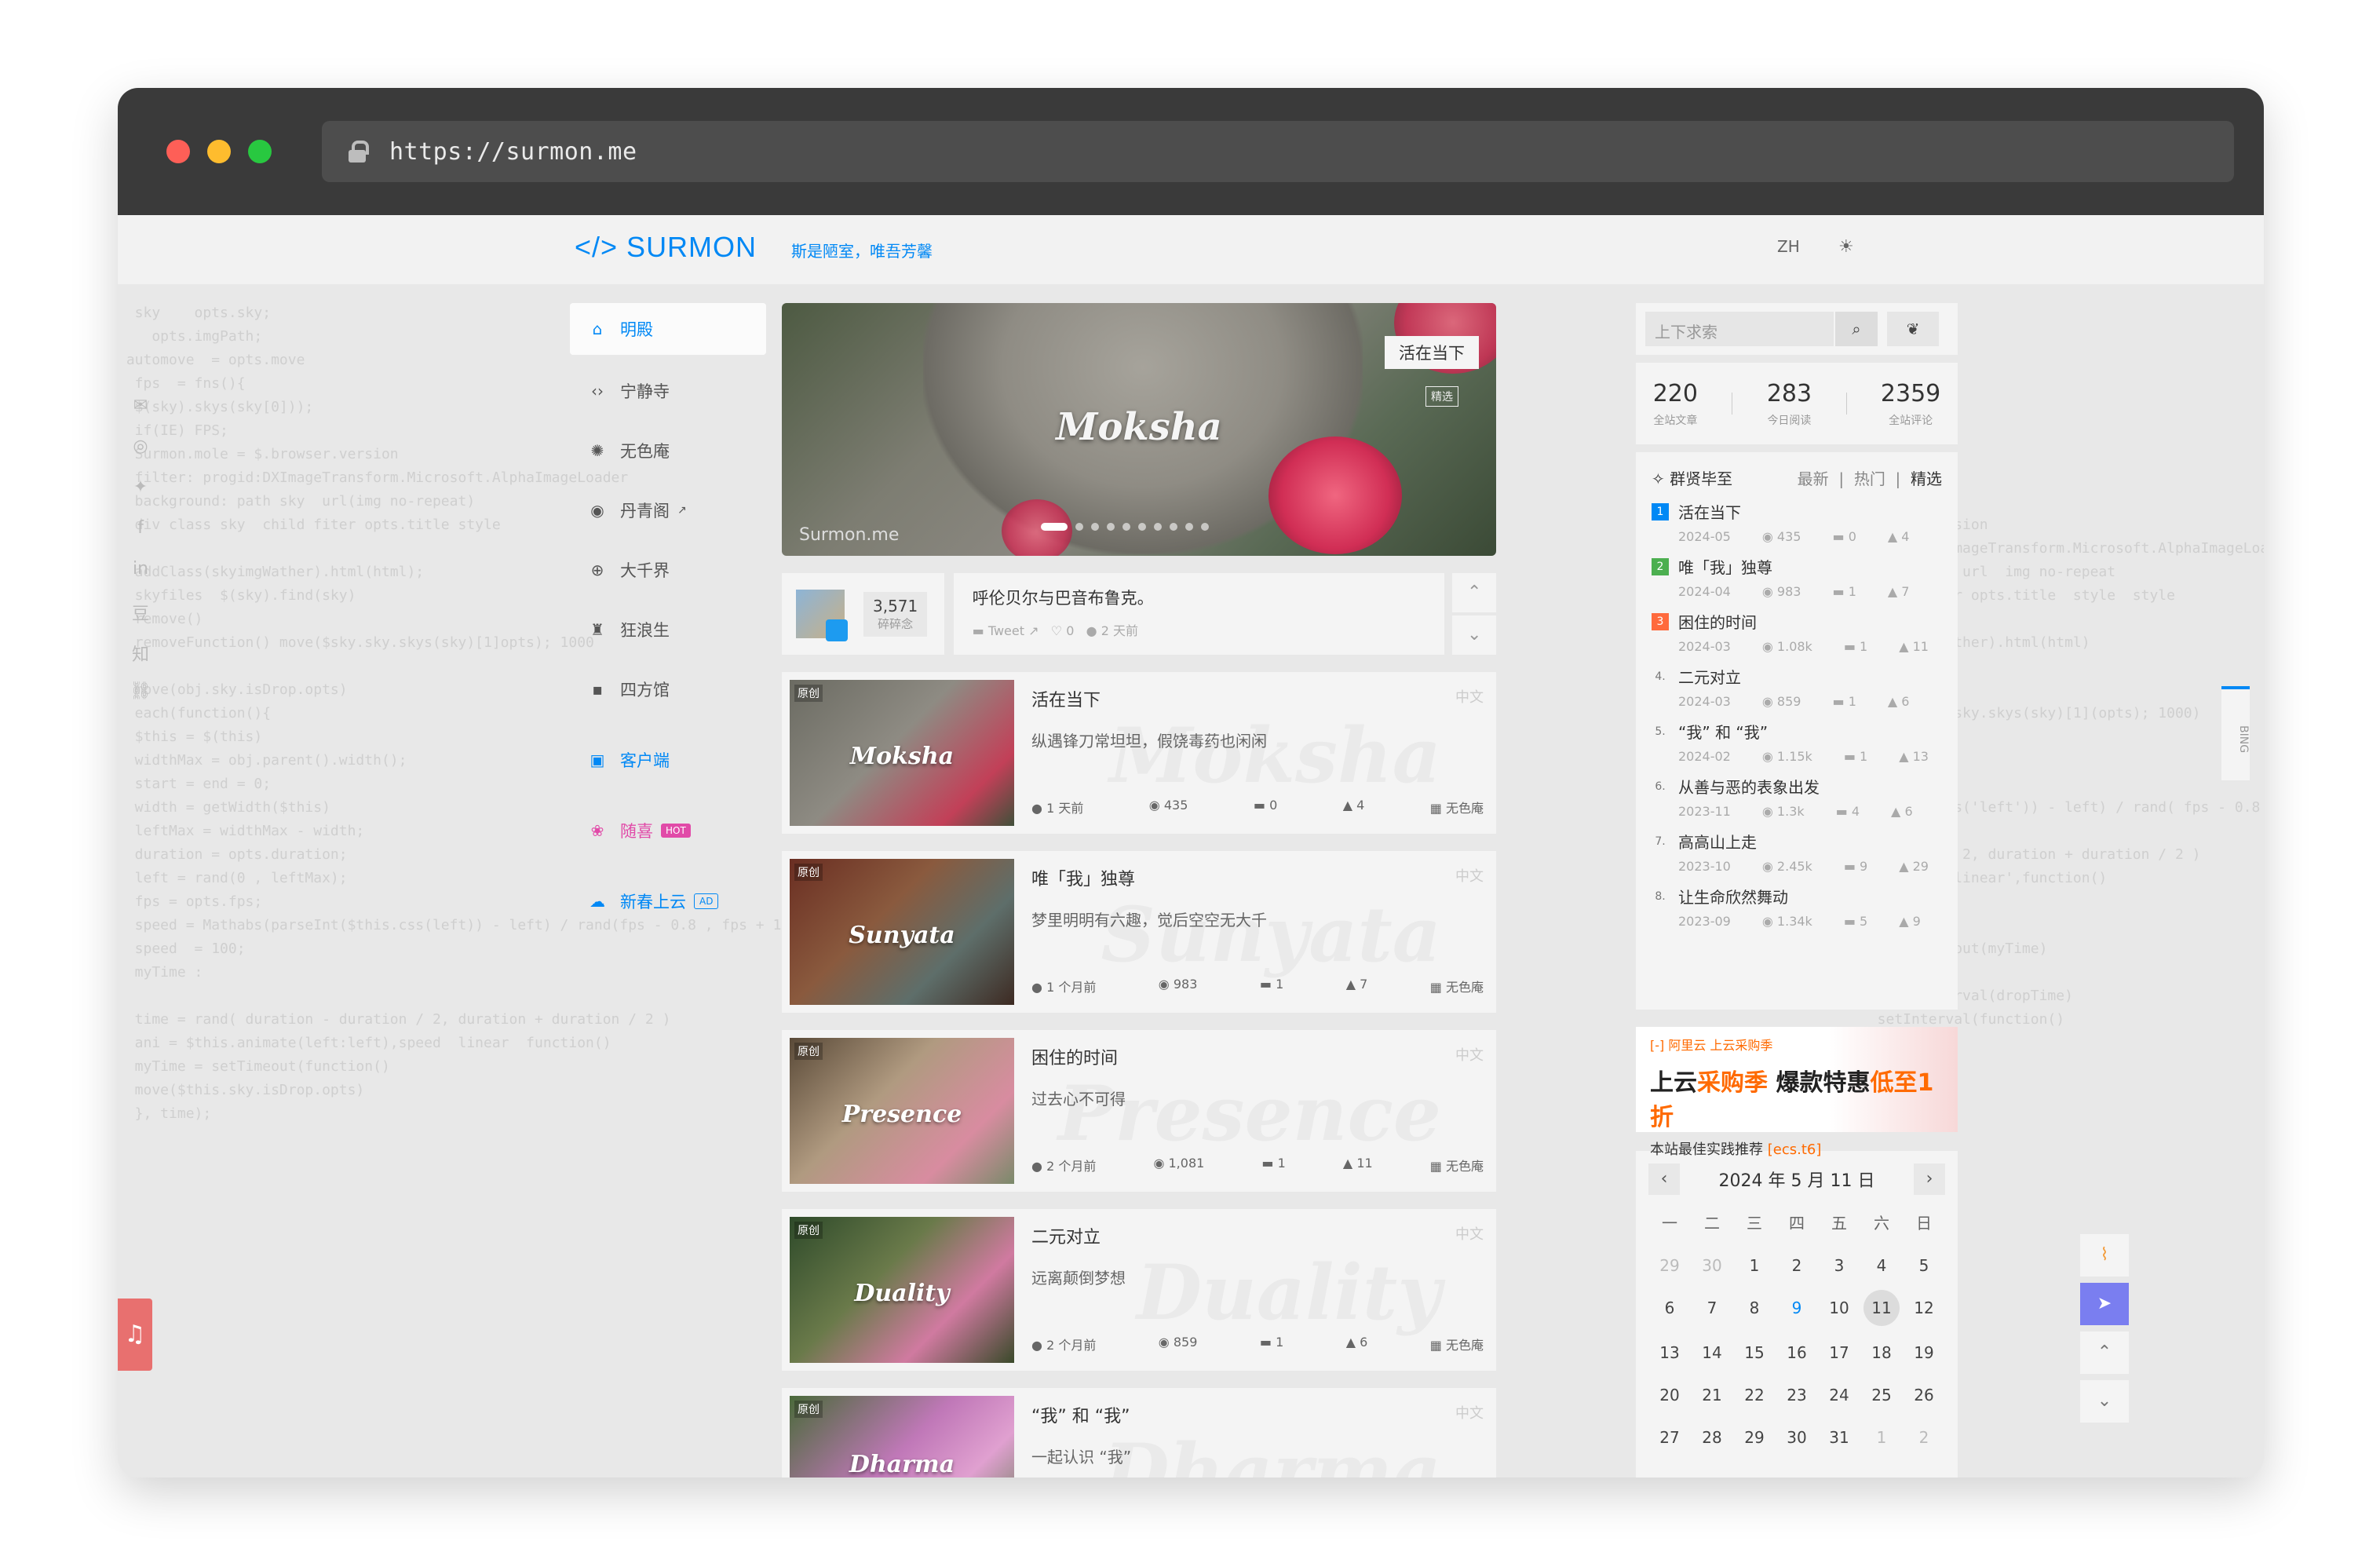 The width and height of the screenshot is (2380, 1567). Describe the element at coordinates (1924, 1308) in the screenshot. I see `calendar-day: 12` at that location.